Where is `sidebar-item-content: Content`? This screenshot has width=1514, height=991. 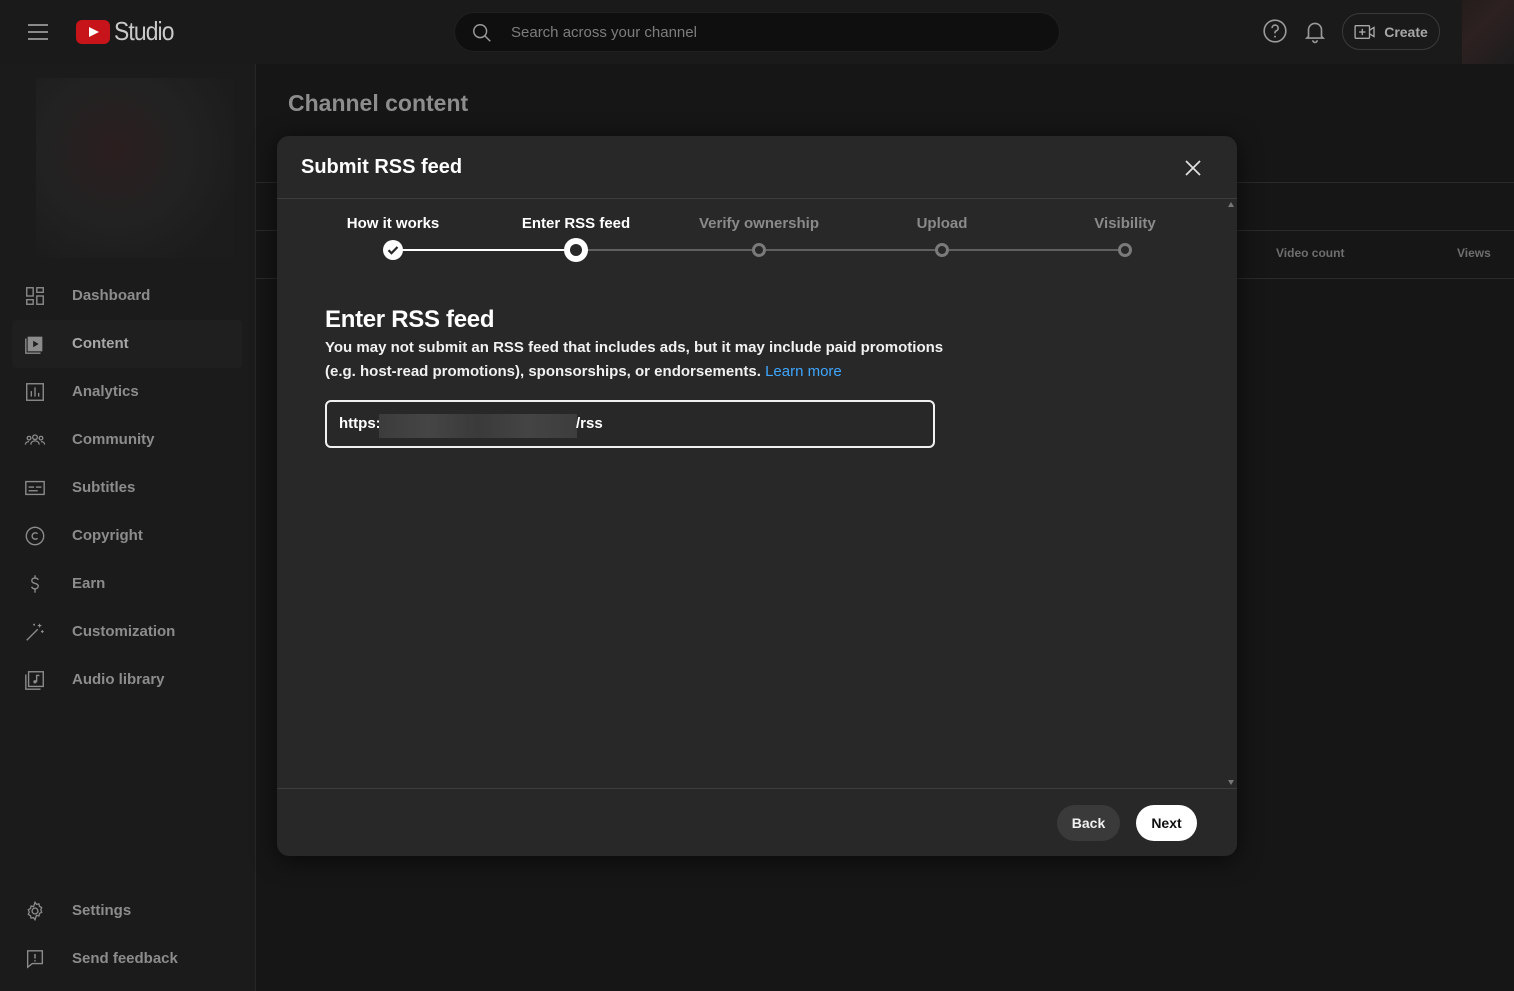 sidebar-item-content: Content is located at coordinates (127, 344).